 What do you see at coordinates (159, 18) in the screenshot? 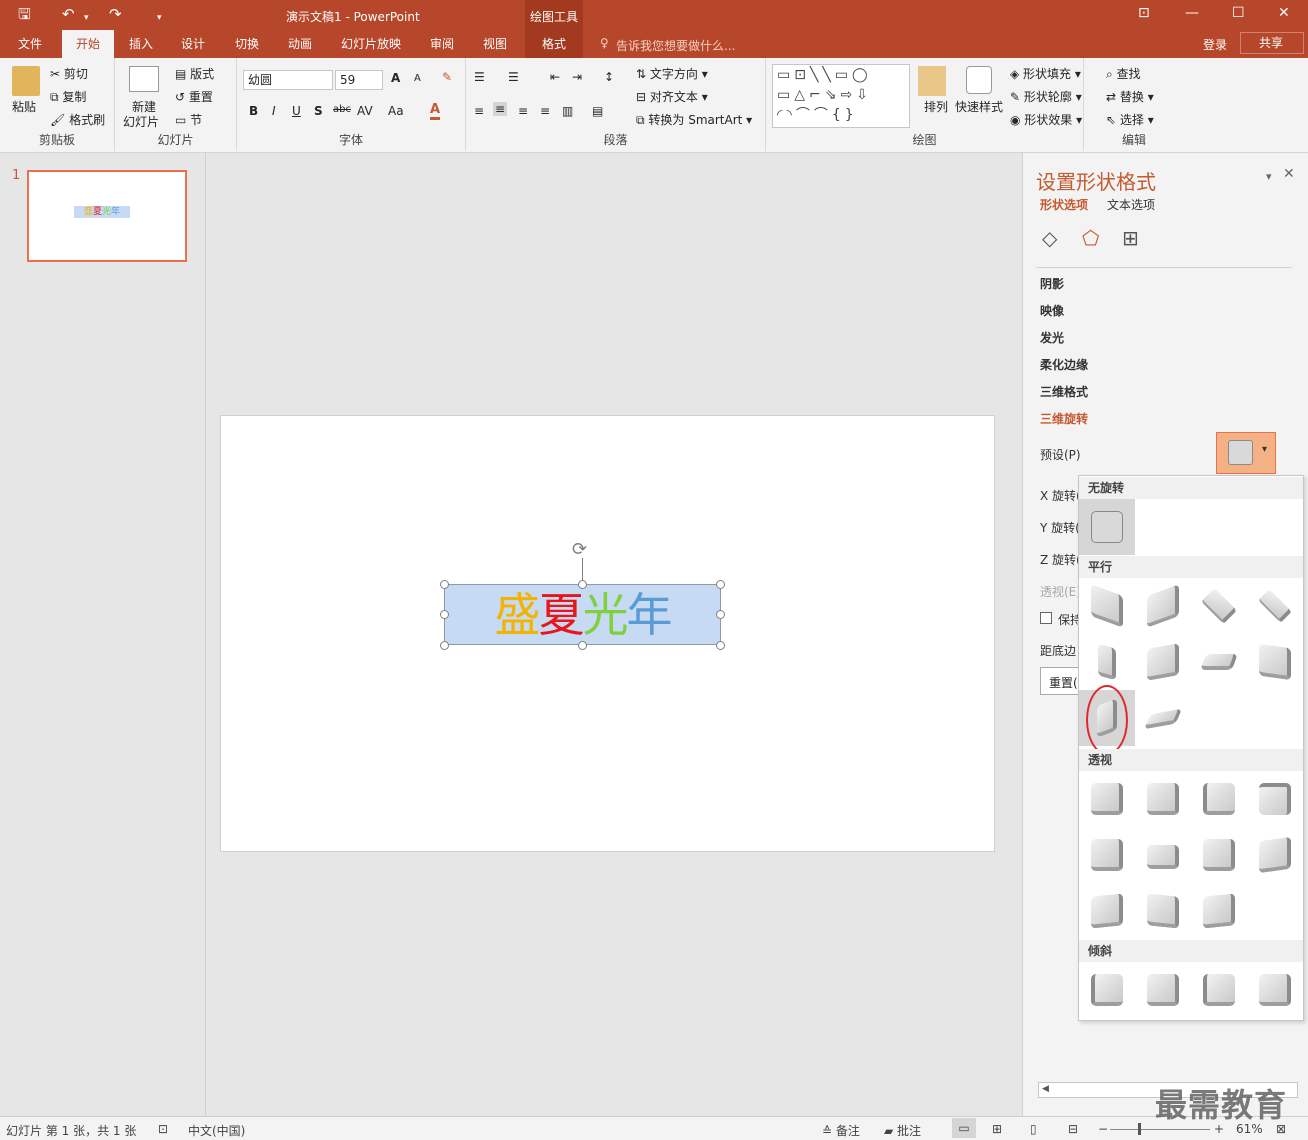
I see `customize-toolbar-icon: ▾` at bounding box center [159, 18].